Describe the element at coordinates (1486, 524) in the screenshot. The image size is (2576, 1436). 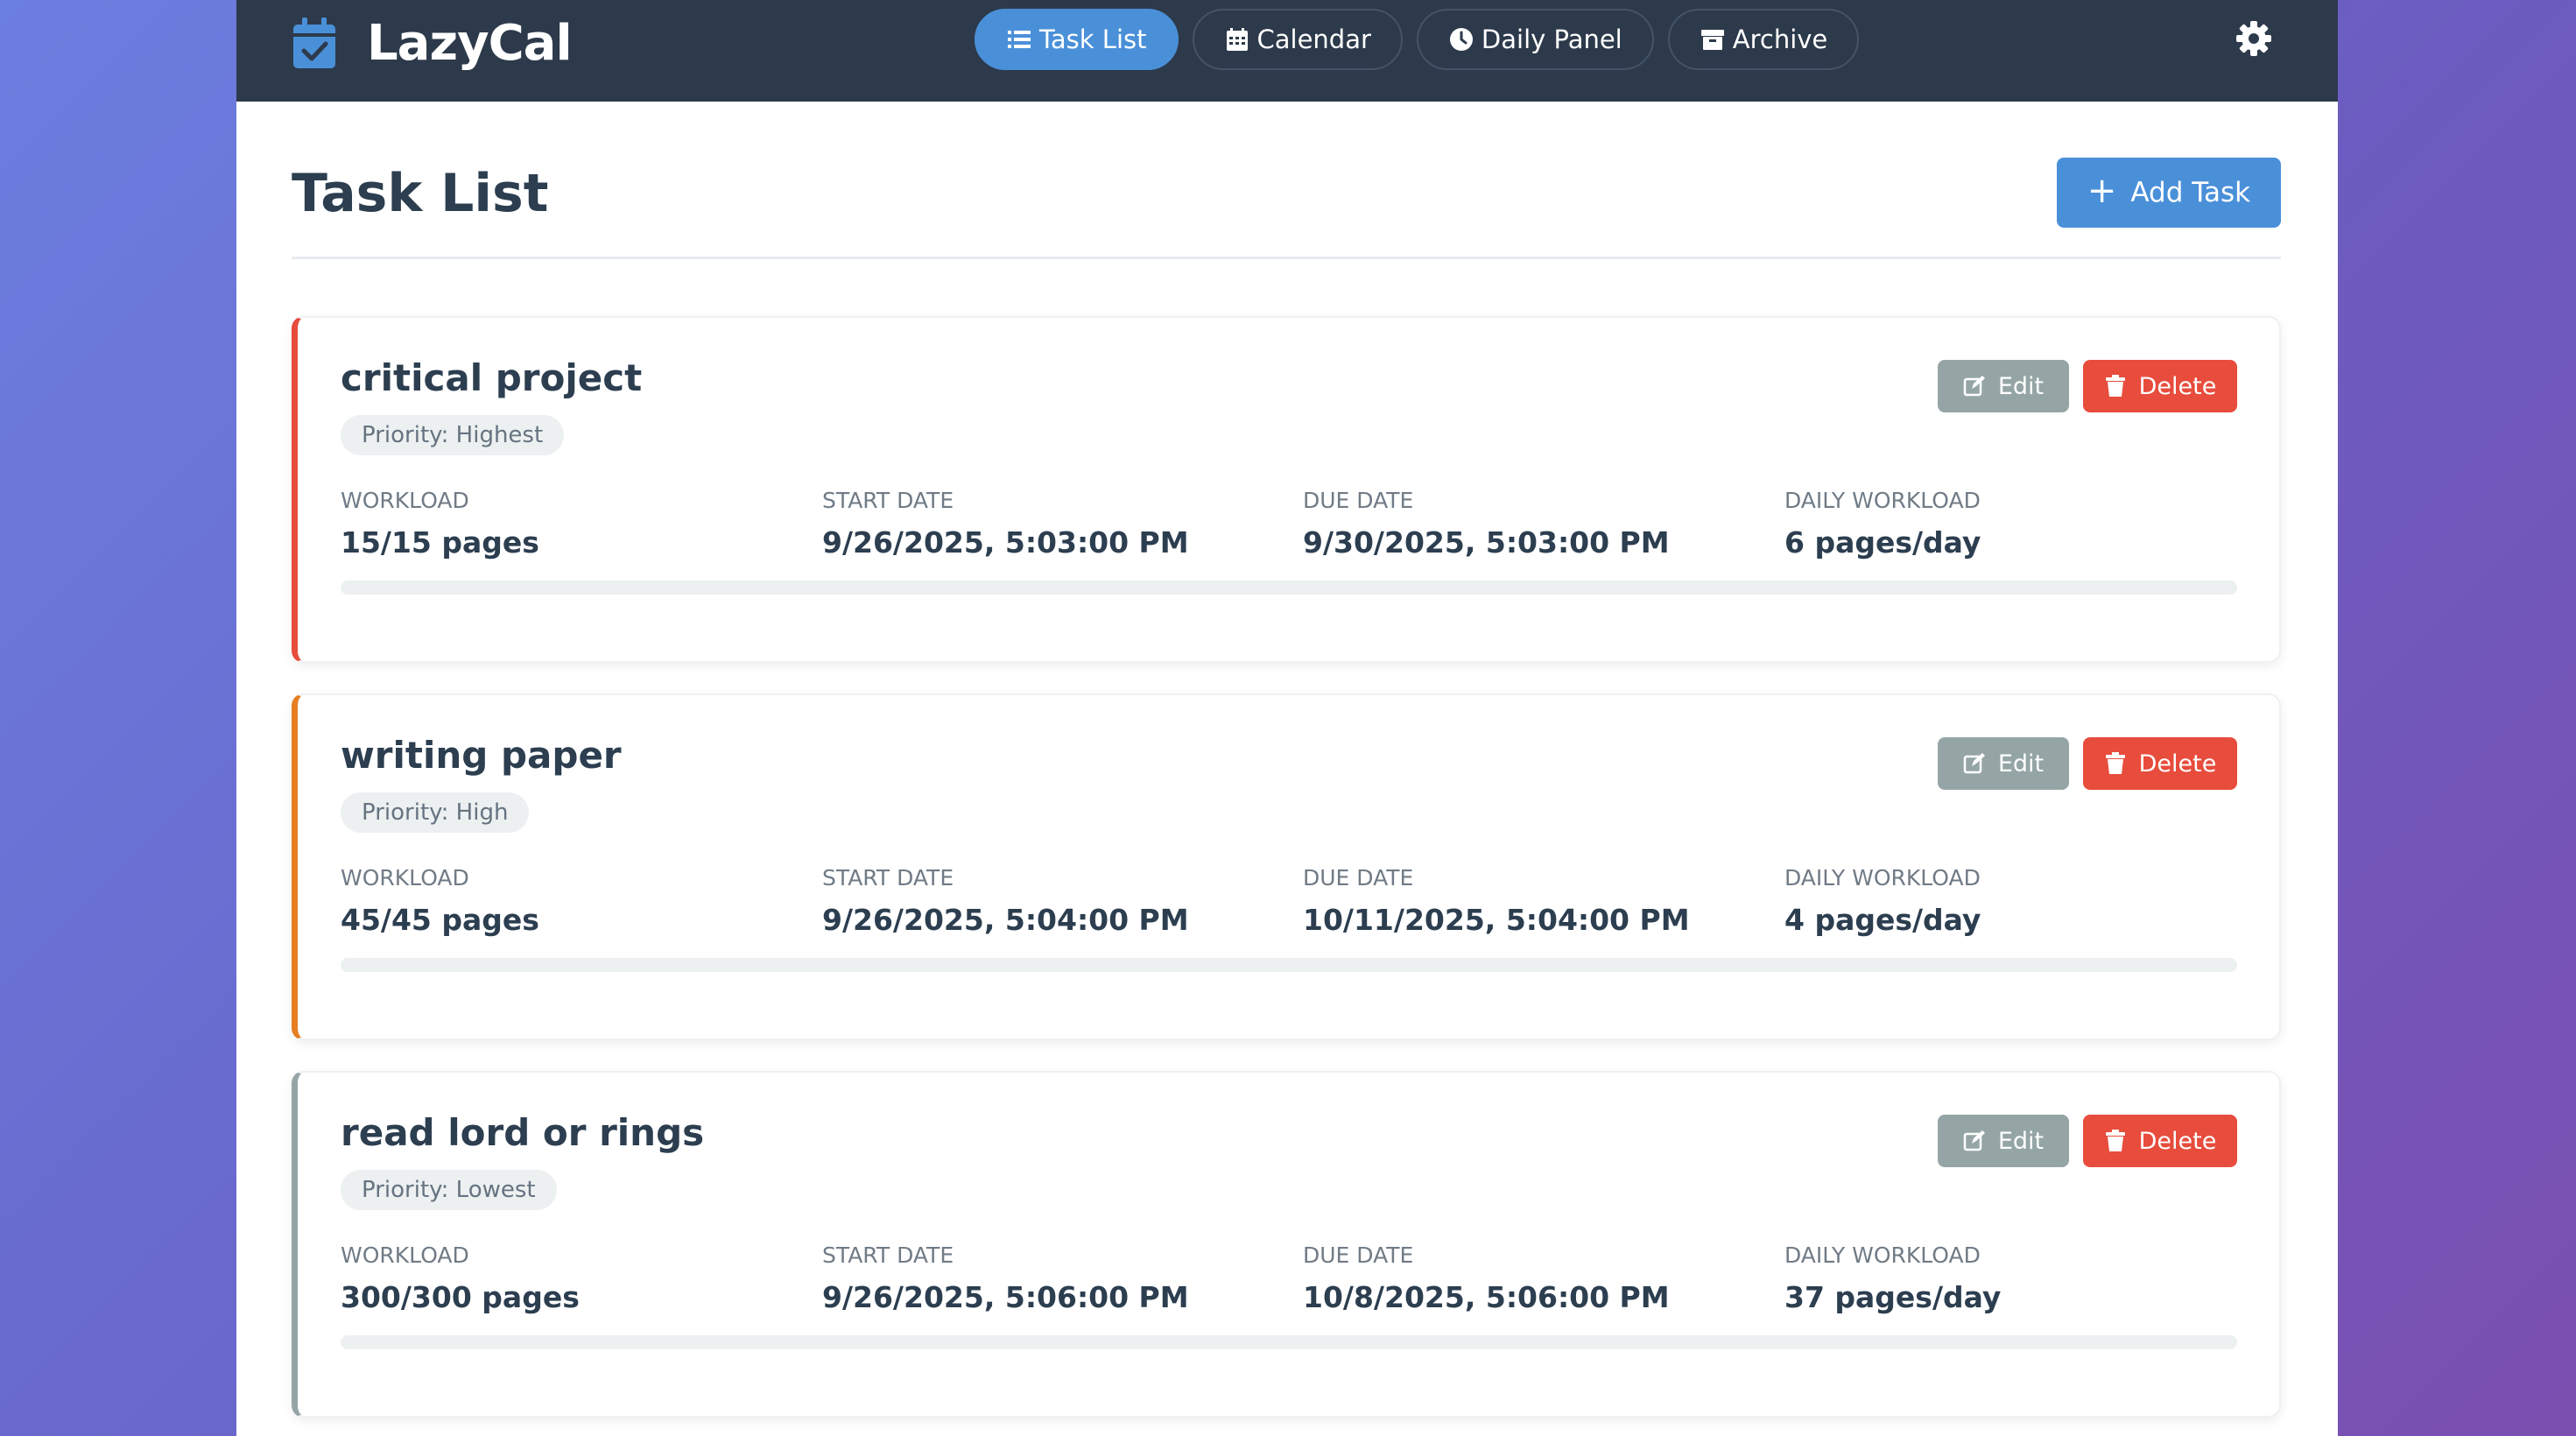
I see `due-date-field: Due Date 9/30/2025, 5:03:00 PM` at that location.